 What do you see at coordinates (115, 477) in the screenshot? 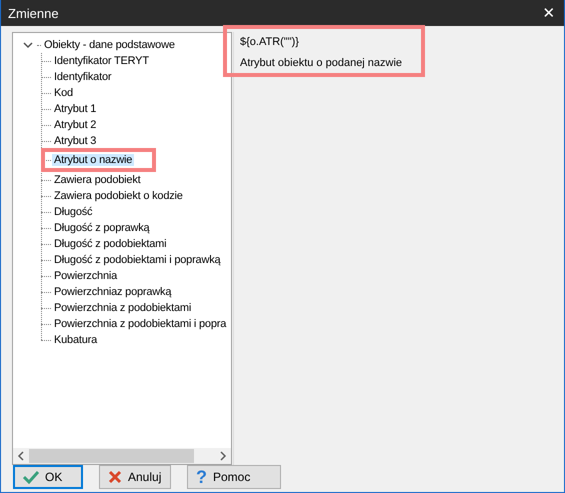
I see `cross-icon` at bounding box center [115, 477].